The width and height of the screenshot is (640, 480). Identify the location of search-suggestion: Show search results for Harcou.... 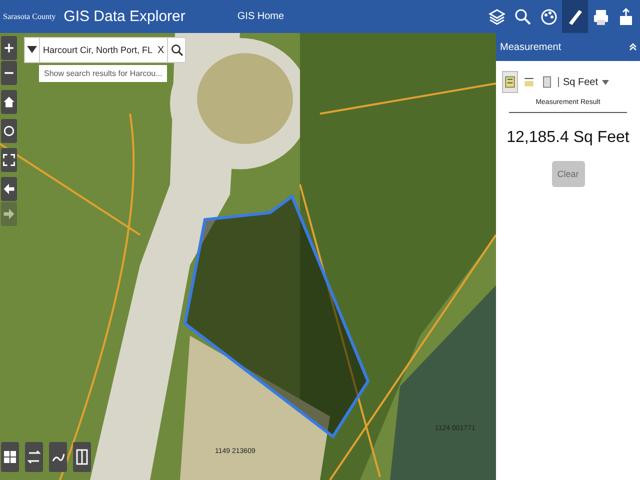
(103, 73).